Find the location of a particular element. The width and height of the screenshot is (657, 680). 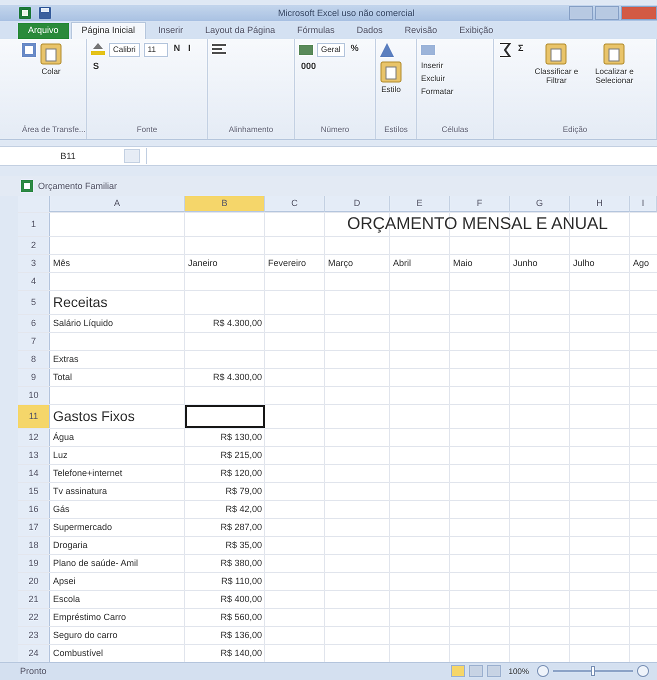

ribbon-tab: Dados is located at coordinates (369, 30).